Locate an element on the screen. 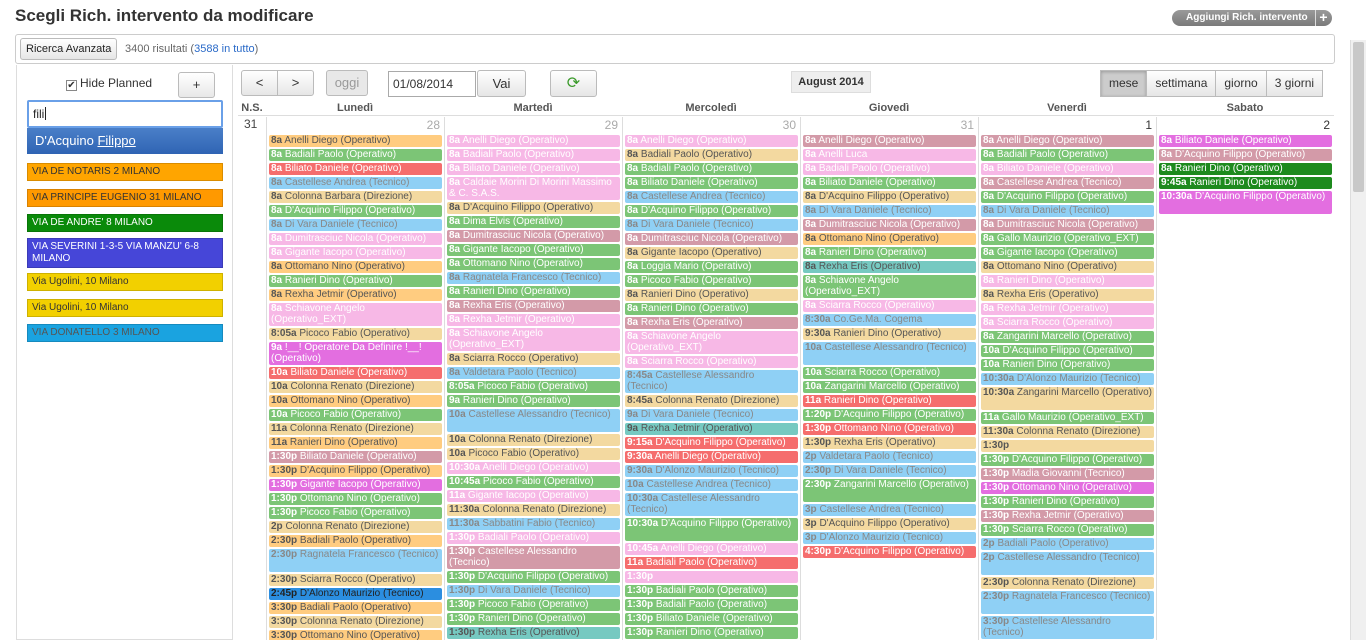  calendar-event: 10a Picoco Fabio (Operativo) is located at coordinates (533, 454).